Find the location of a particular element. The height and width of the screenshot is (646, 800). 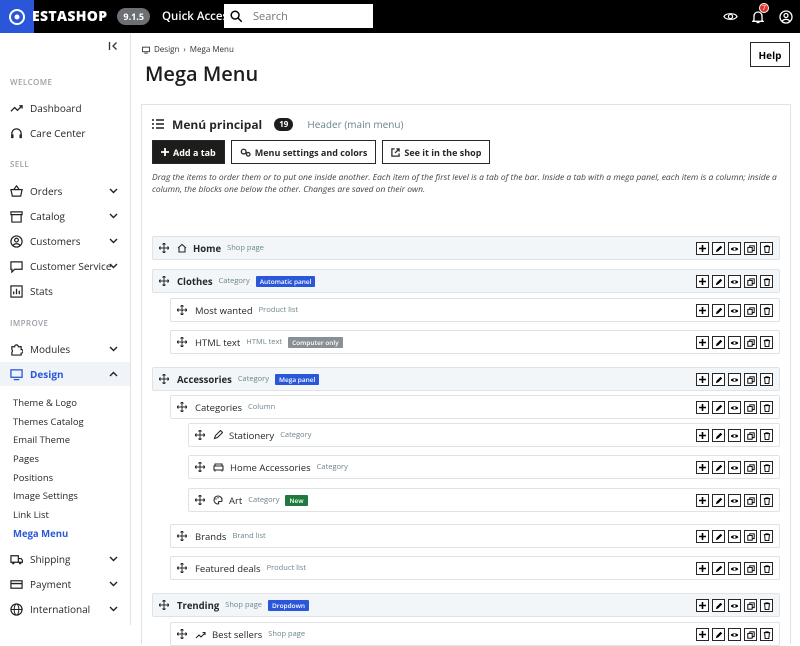

sidebar-item-modules: Modules is located at coordinates (65, 349).